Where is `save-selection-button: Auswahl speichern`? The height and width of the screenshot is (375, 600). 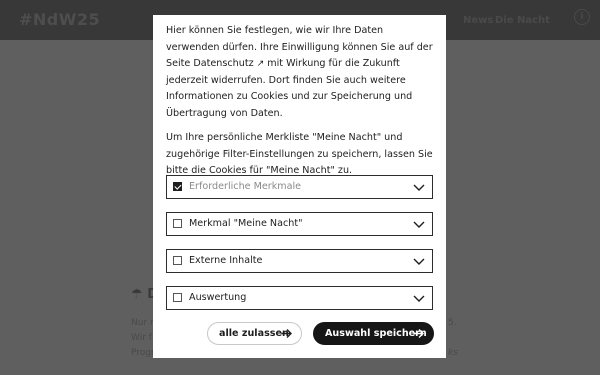
save-selection-button: Auswahl speichern is located at coordinates (373, 333).